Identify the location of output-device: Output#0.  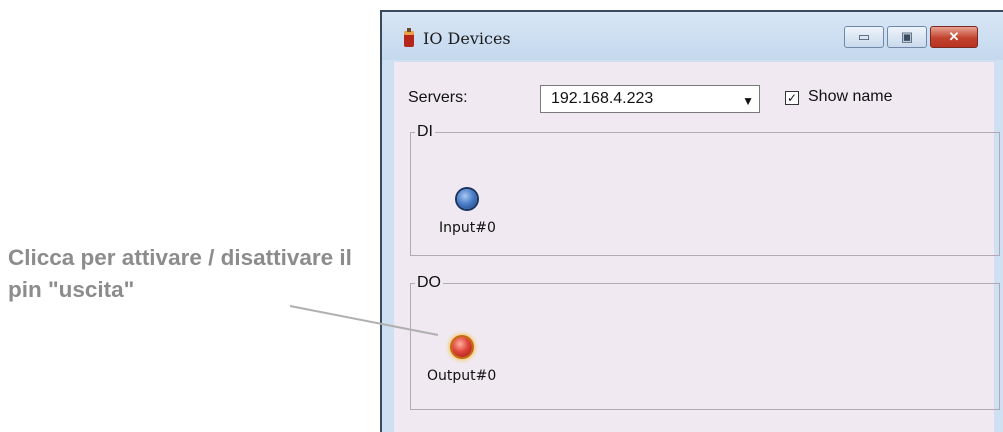
(461, 360).